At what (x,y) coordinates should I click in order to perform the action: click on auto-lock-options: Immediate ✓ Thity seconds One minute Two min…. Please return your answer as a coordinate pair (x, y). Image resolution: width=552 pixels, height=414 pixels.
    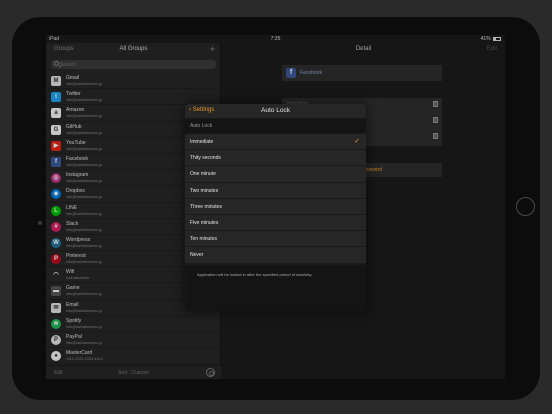
    Looking at the image, I should click on (275, 199).